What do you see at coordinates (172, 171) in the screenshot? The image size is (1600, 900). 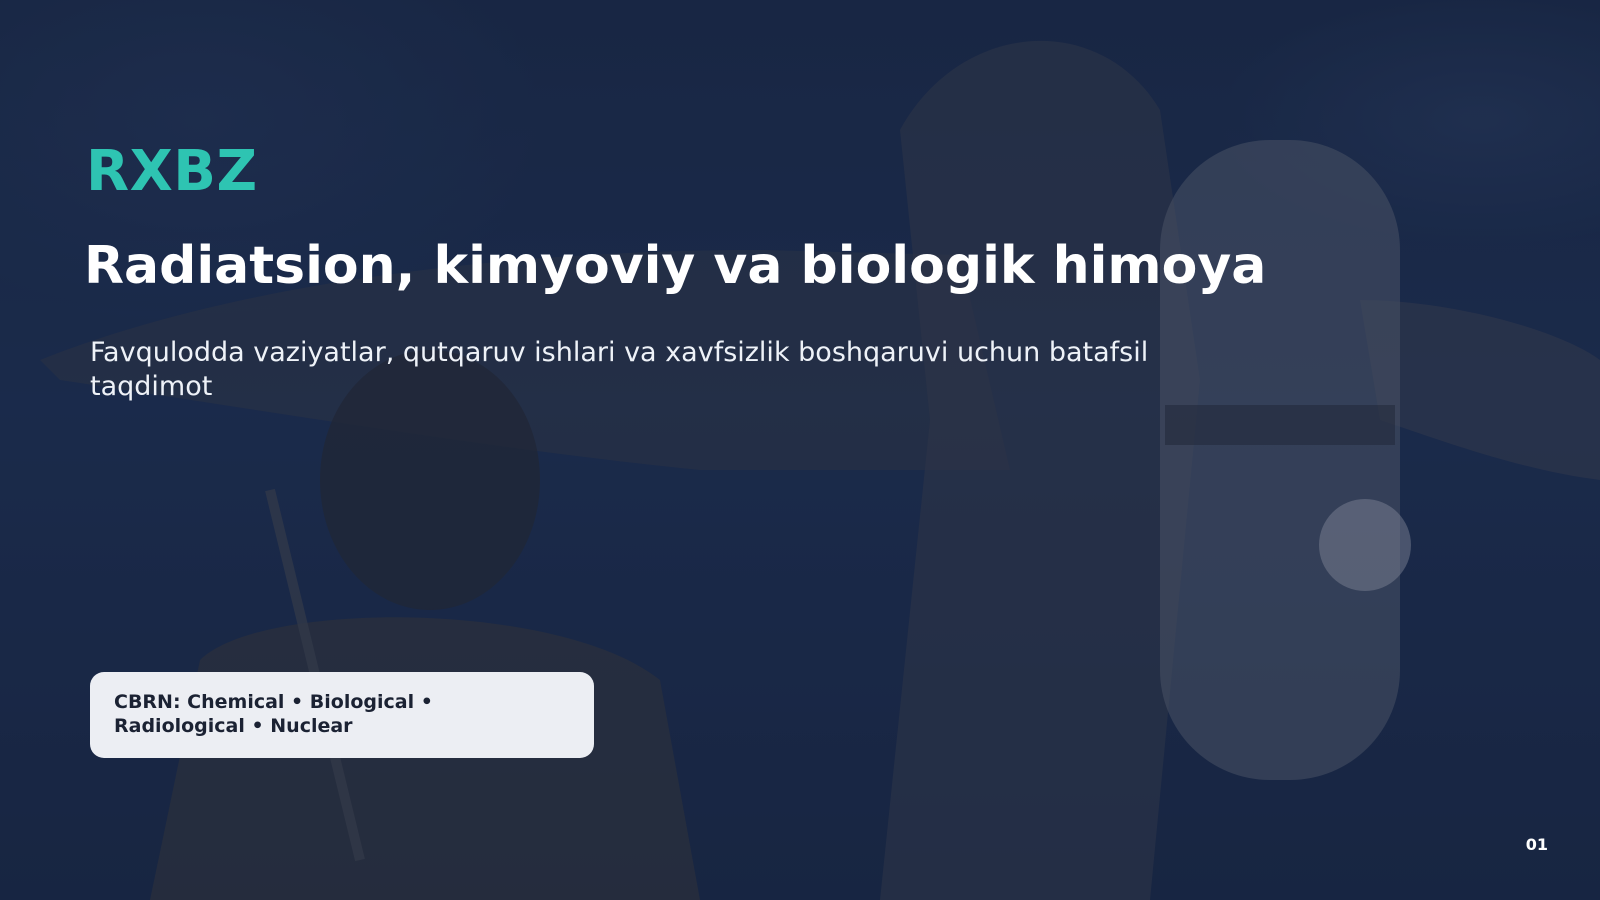 I see `slide-kicker: RXBZ` at bounding box center [172, 171].